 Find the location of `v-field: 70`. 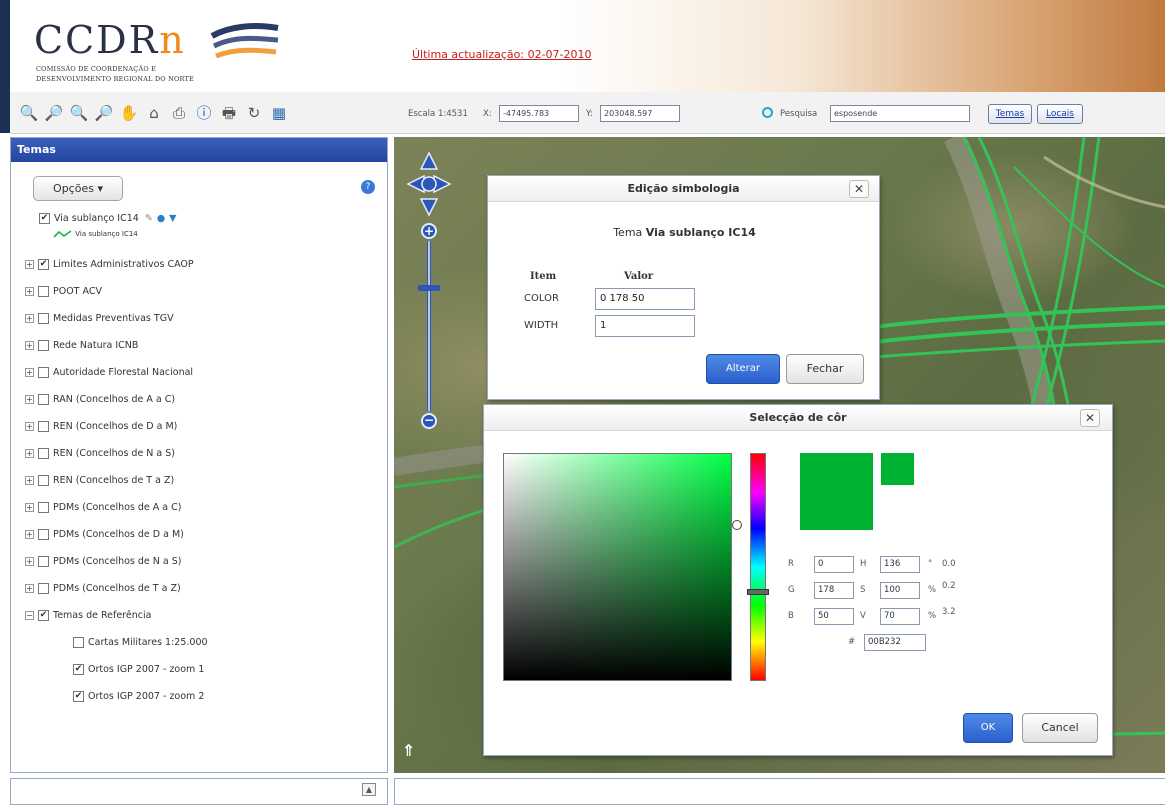

v-field: 70 is located at coordinates (900, 616).